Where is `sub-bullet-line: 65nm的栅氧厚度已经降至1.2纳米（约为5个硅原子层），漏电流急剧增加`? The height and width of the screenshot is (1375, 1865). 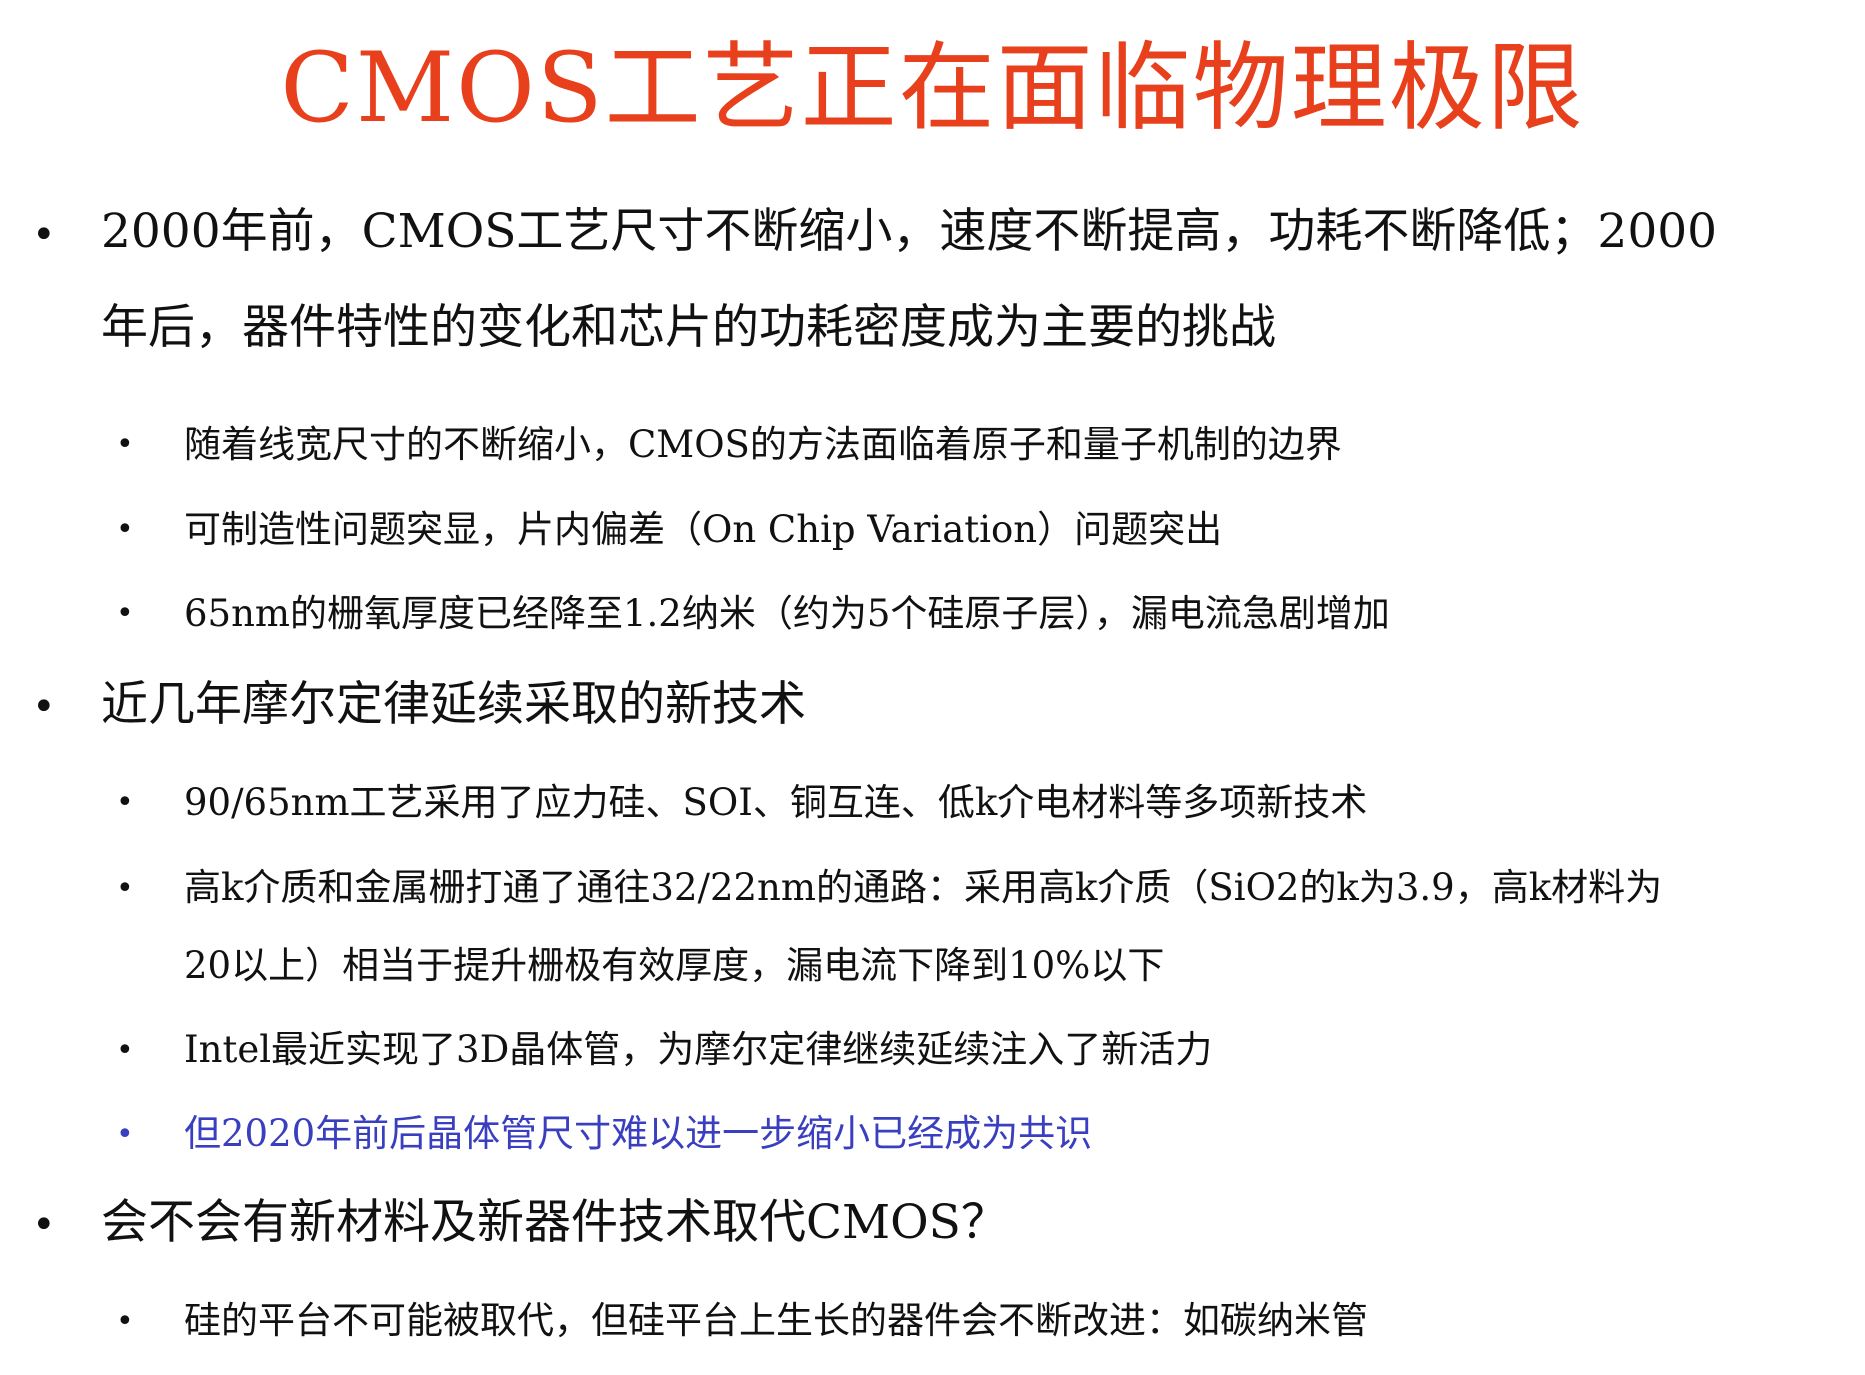 sub-bullet-line: 65nm的栅氧厚度已经降至1.2纳米（约为5个硅原子层），漏电流急剧增加 is located at coordinates (787, 613).